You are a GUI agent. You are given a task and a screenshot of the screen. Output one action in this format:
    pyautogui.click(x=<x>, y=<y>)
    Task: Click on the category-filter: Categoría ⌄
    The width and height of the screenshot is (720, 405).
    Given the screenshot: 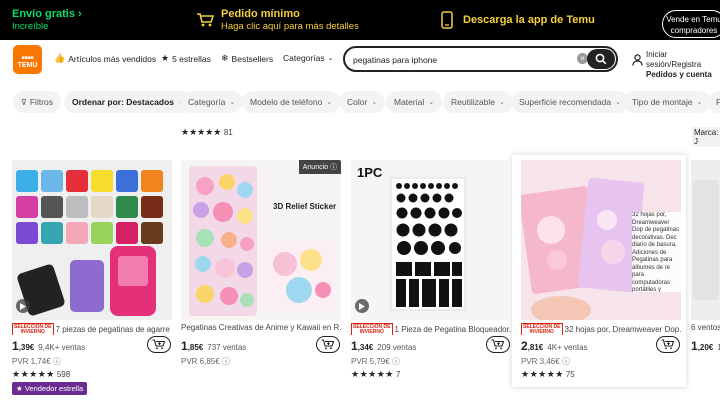 What is the action you would take?
    pyautogui.click(x=212, y=102)
    